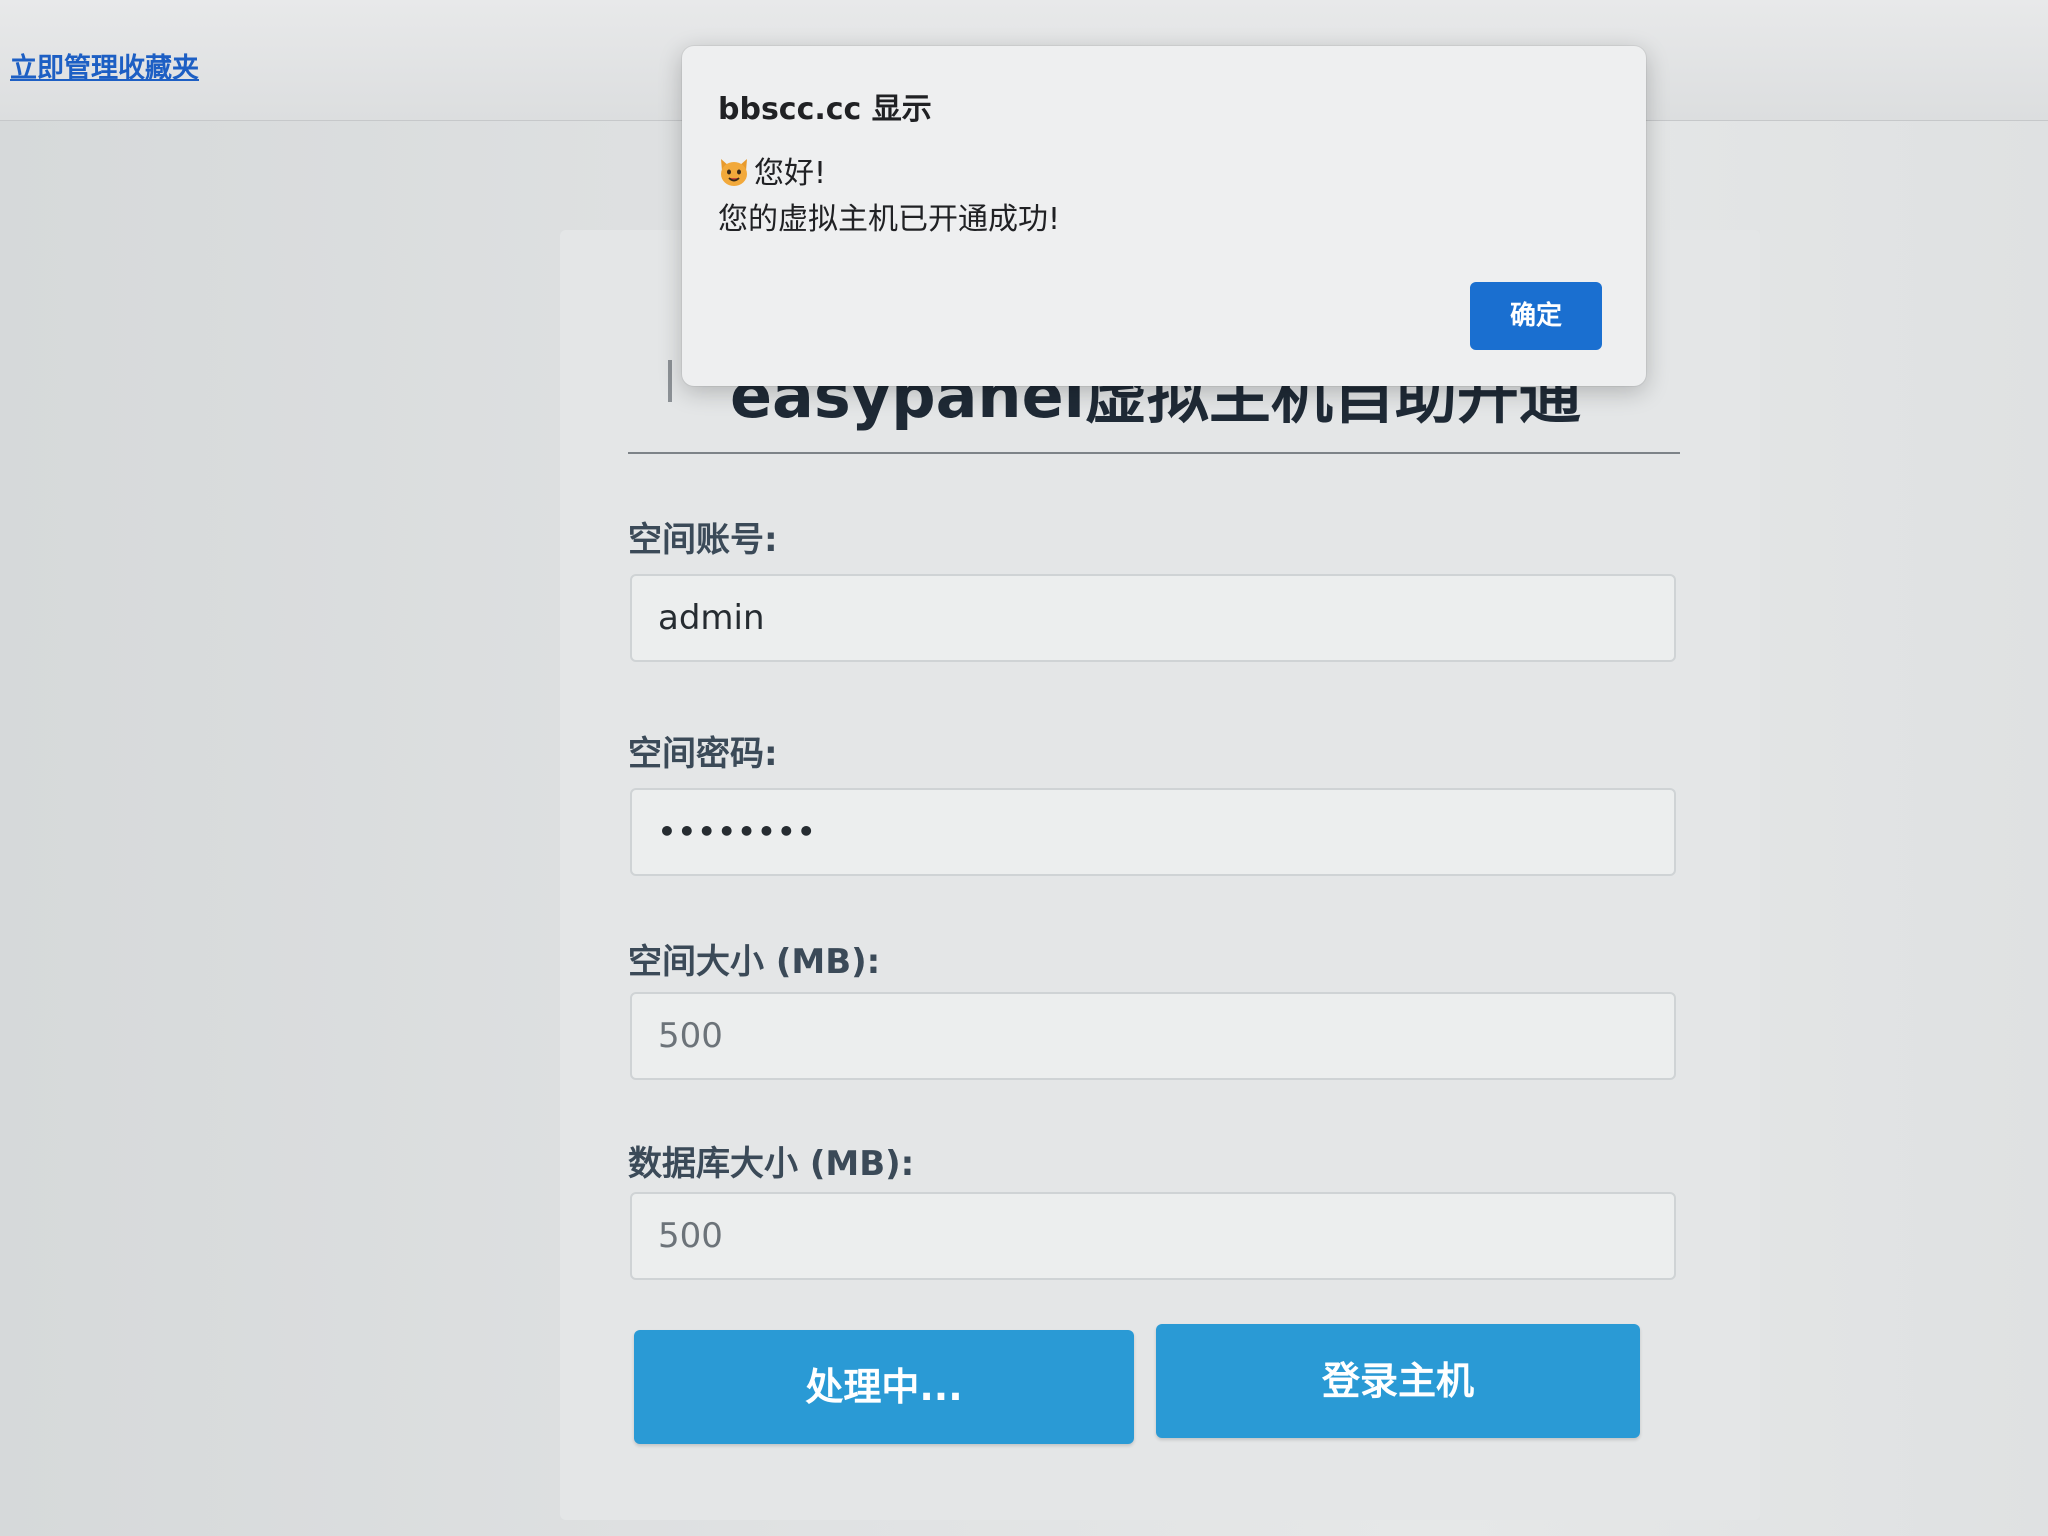 The image size is (2048, 1536). Describe the element at coordinates (703, 540) in the screenshot. I see `account-label: 空间账号:` at that location.